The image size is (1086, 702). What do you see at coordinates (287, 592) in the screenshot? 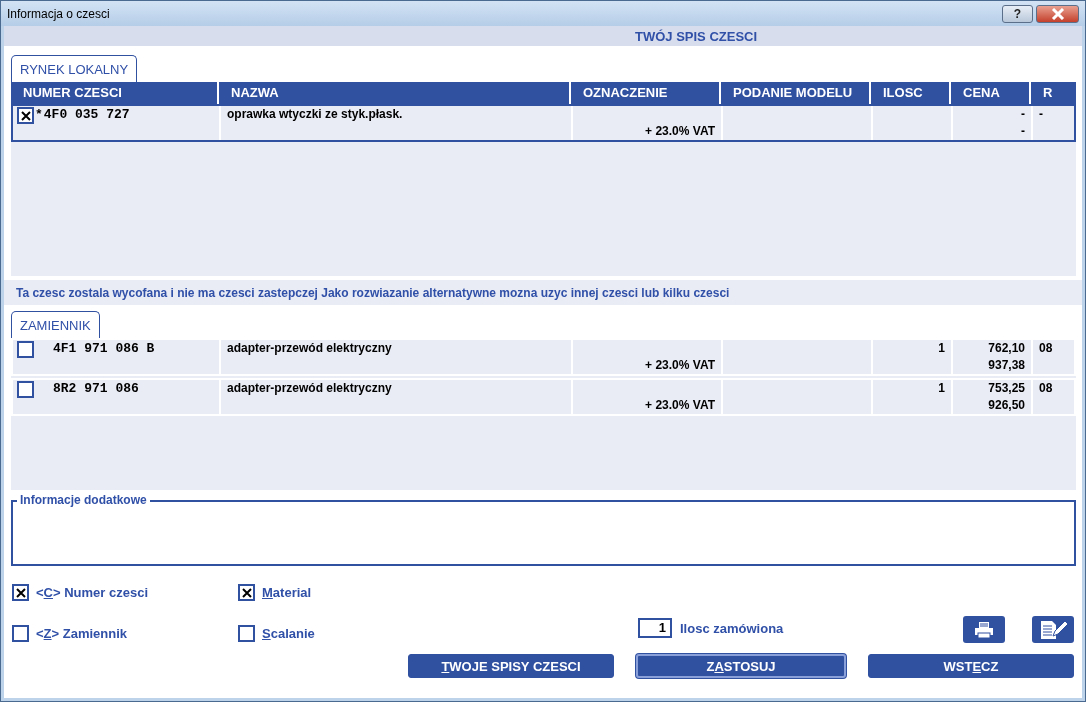
I see `option-label: Material` at bounding box center [287, 592].